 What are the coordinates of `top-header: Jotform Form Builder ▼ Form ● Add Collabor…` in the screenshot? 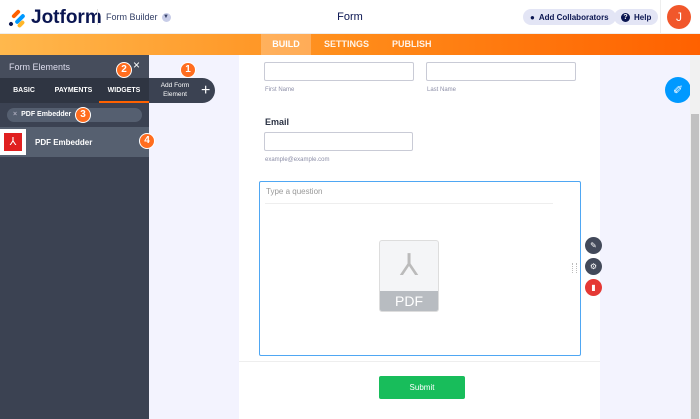 It's located at (350, 17).